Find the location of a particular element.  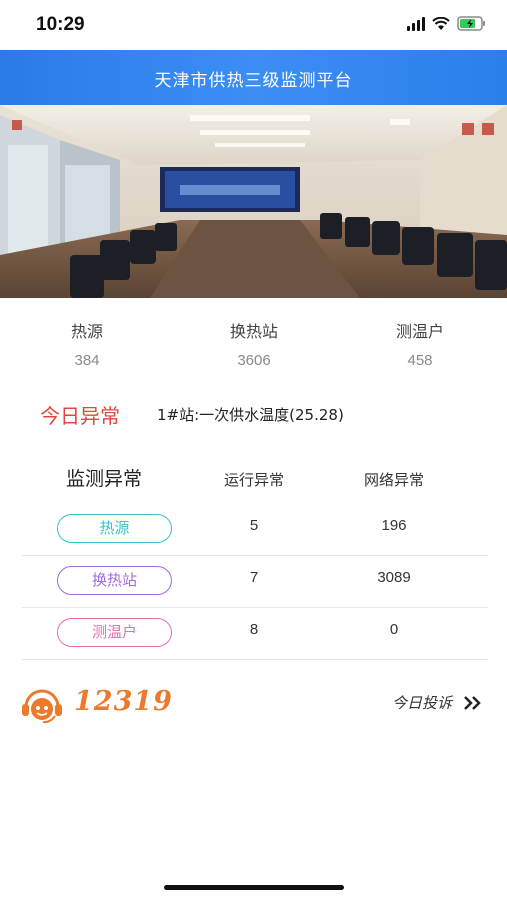

table-row: 测温户 8 0 is located at coordinates (255, 634).